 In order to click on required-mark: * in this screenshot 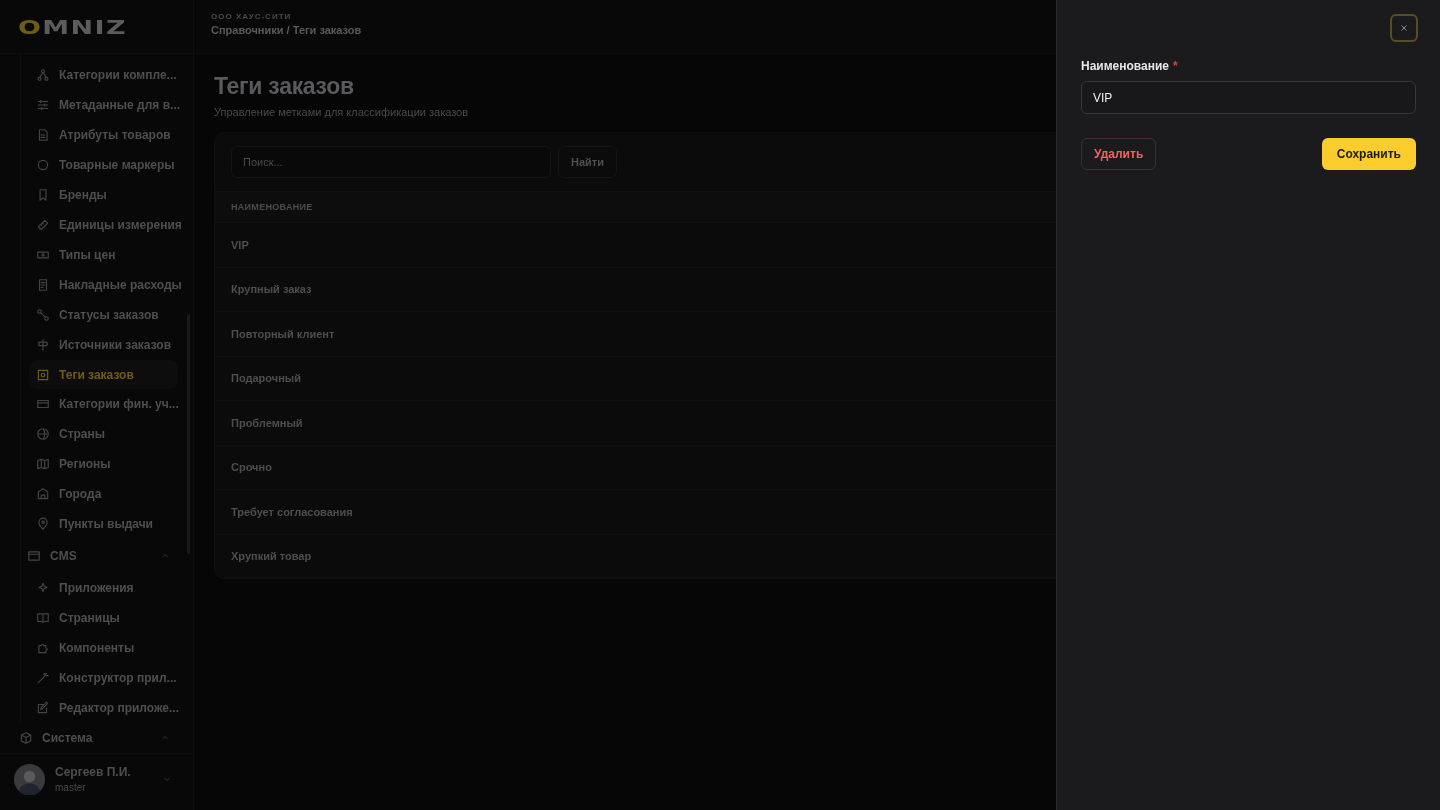, I will do `click(1175, 66)`.